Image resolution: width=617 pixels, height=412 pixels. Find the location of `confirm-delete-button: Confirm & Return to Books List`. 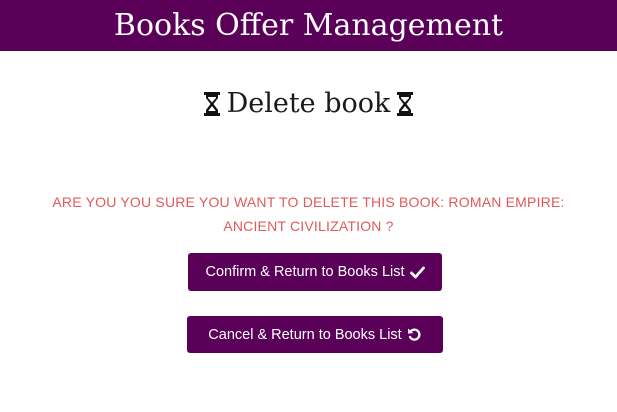

confirm-delete-button: Confirm & Return to Books List is located at coordinates (315, 272).